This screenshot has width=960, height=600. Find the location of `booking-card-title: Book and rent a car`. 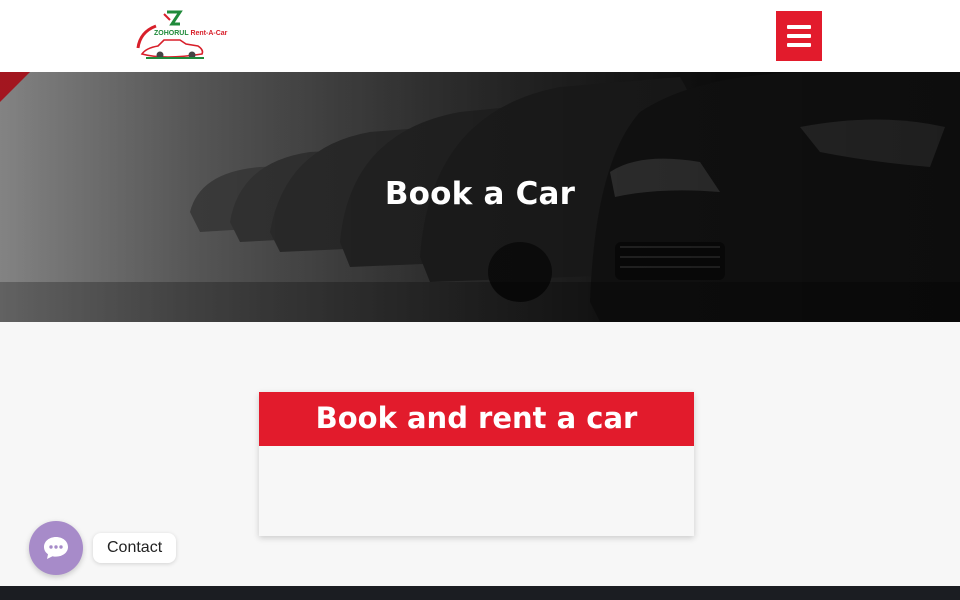

booking-card-title: Book and rent a car is located at coordinates (476, 419).